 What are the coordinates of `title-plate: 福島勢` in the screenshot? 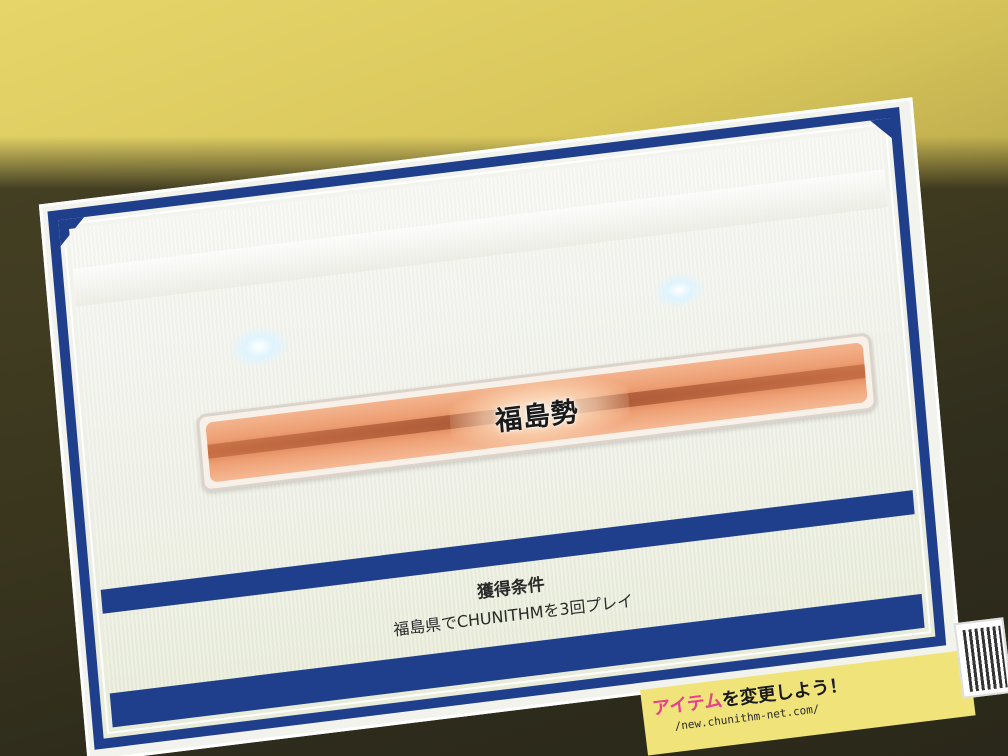 It's located at (536, 412).